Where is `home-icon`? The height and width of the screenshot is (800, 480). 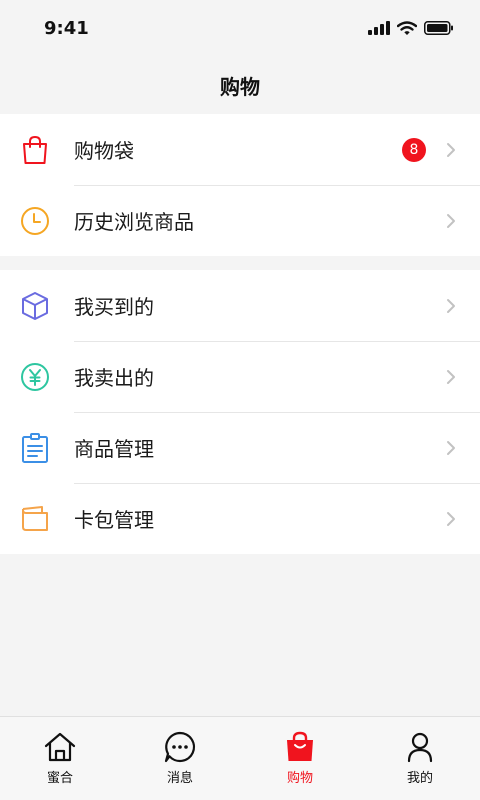 home-icon is located at coordinates (60, 747).